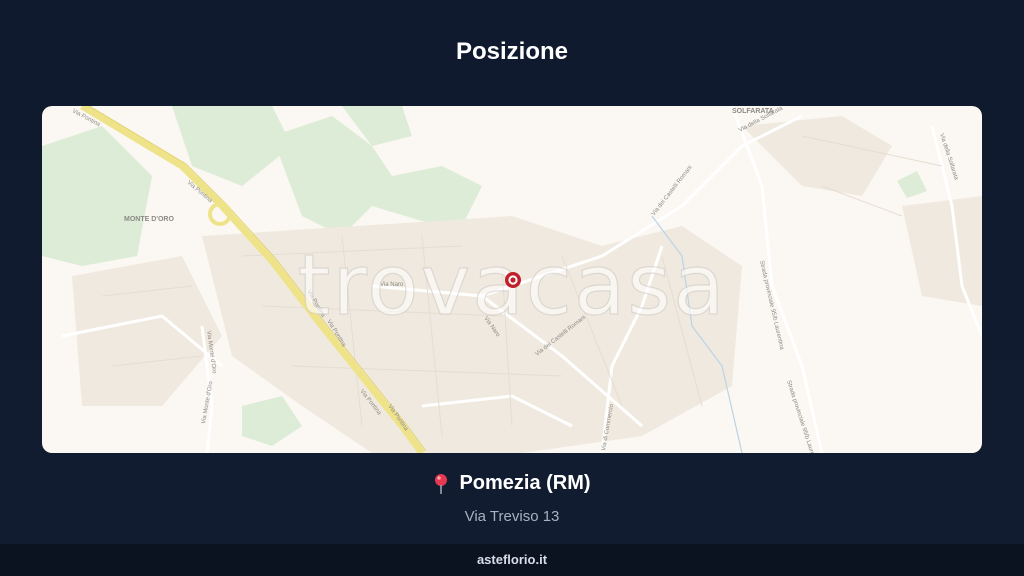 This screenshot has height=576, width=1024. I want to click on map-pin-icon, so click(513, 280).